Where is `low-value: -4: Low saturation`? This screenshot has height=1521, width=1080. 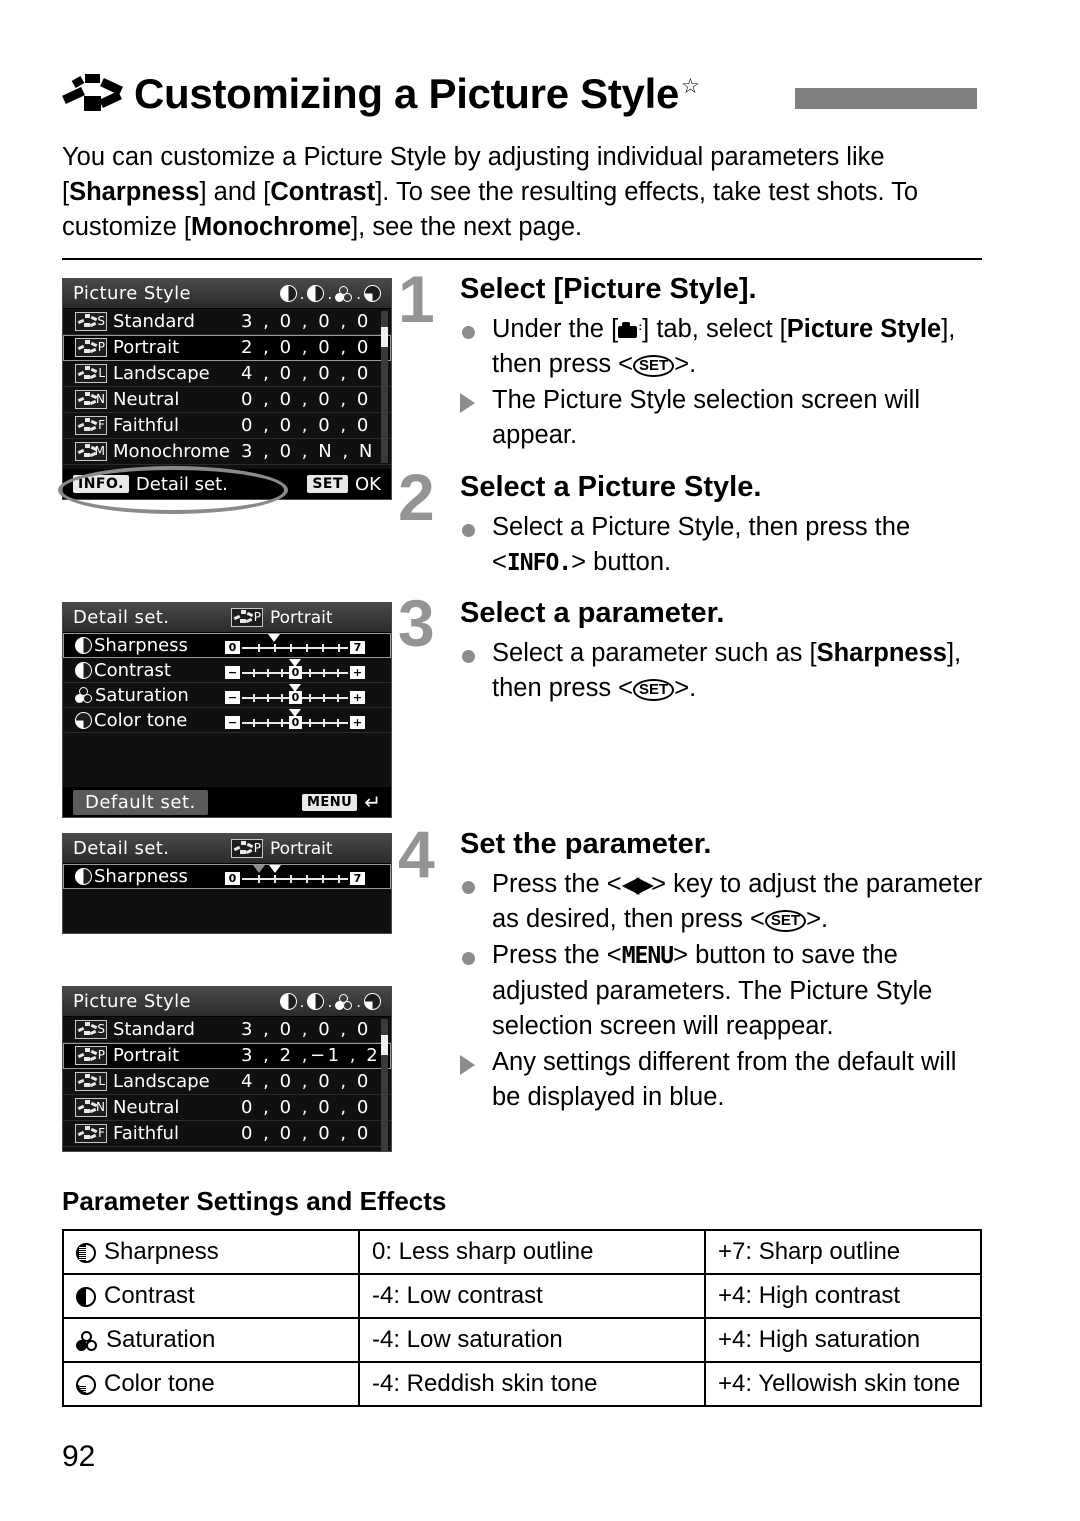 low-value: -4: Low saturation is located at coordinates (532, 1340).